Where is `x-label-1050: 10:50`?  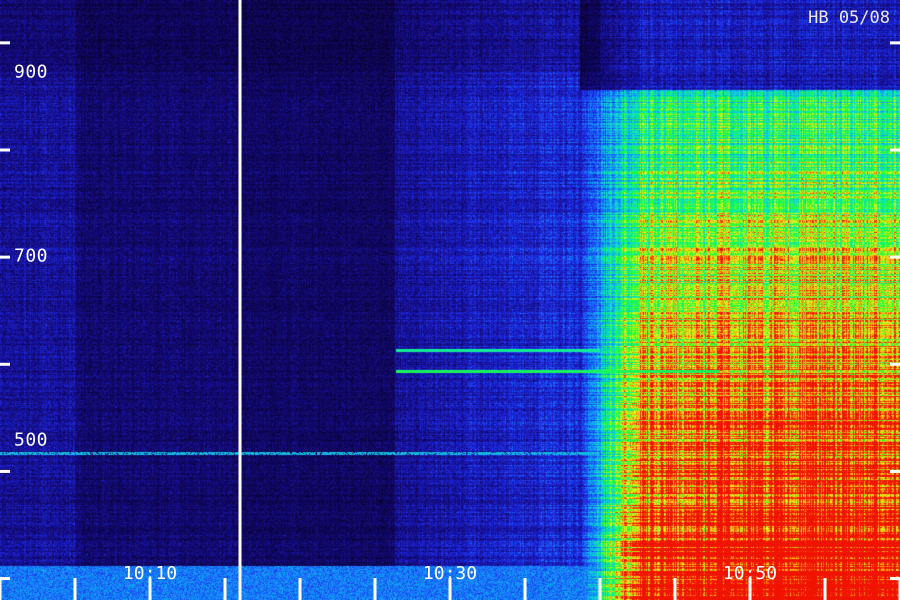 x-label-1050: 10:50 is located at coordinates (750, 573).